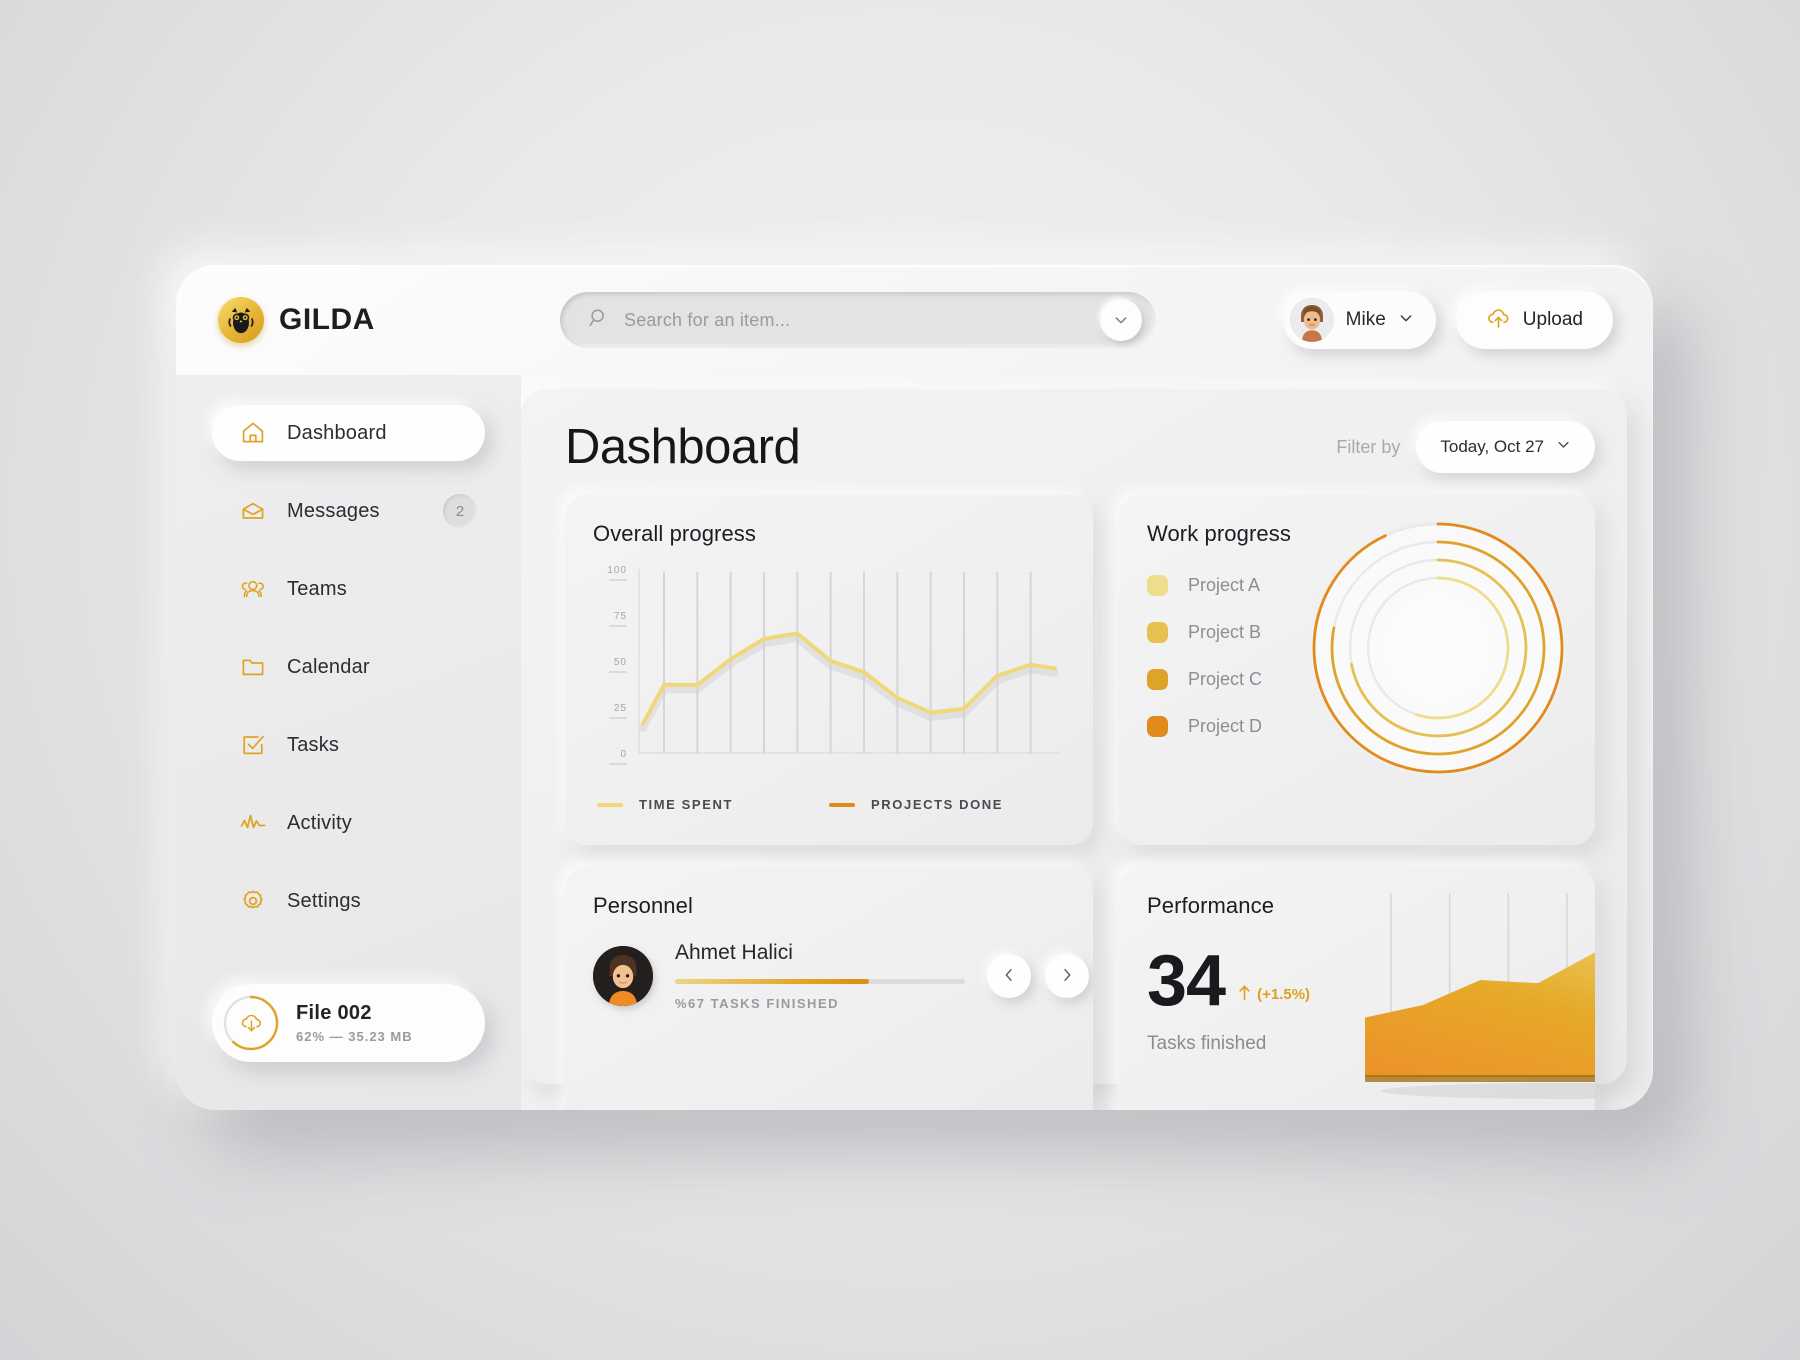  I want to click on performance-card: Performance 34 (+1.5%) Tasks finished, so click(1357, 988).